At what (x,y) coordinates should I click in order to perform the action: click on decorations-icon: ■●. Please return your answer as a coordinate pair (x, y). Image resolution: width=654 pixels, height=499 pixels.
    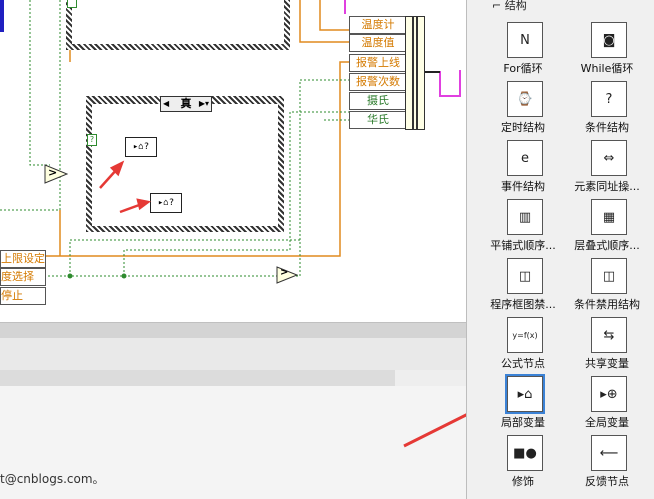
    Looking at the image, I should click on (525, 453).